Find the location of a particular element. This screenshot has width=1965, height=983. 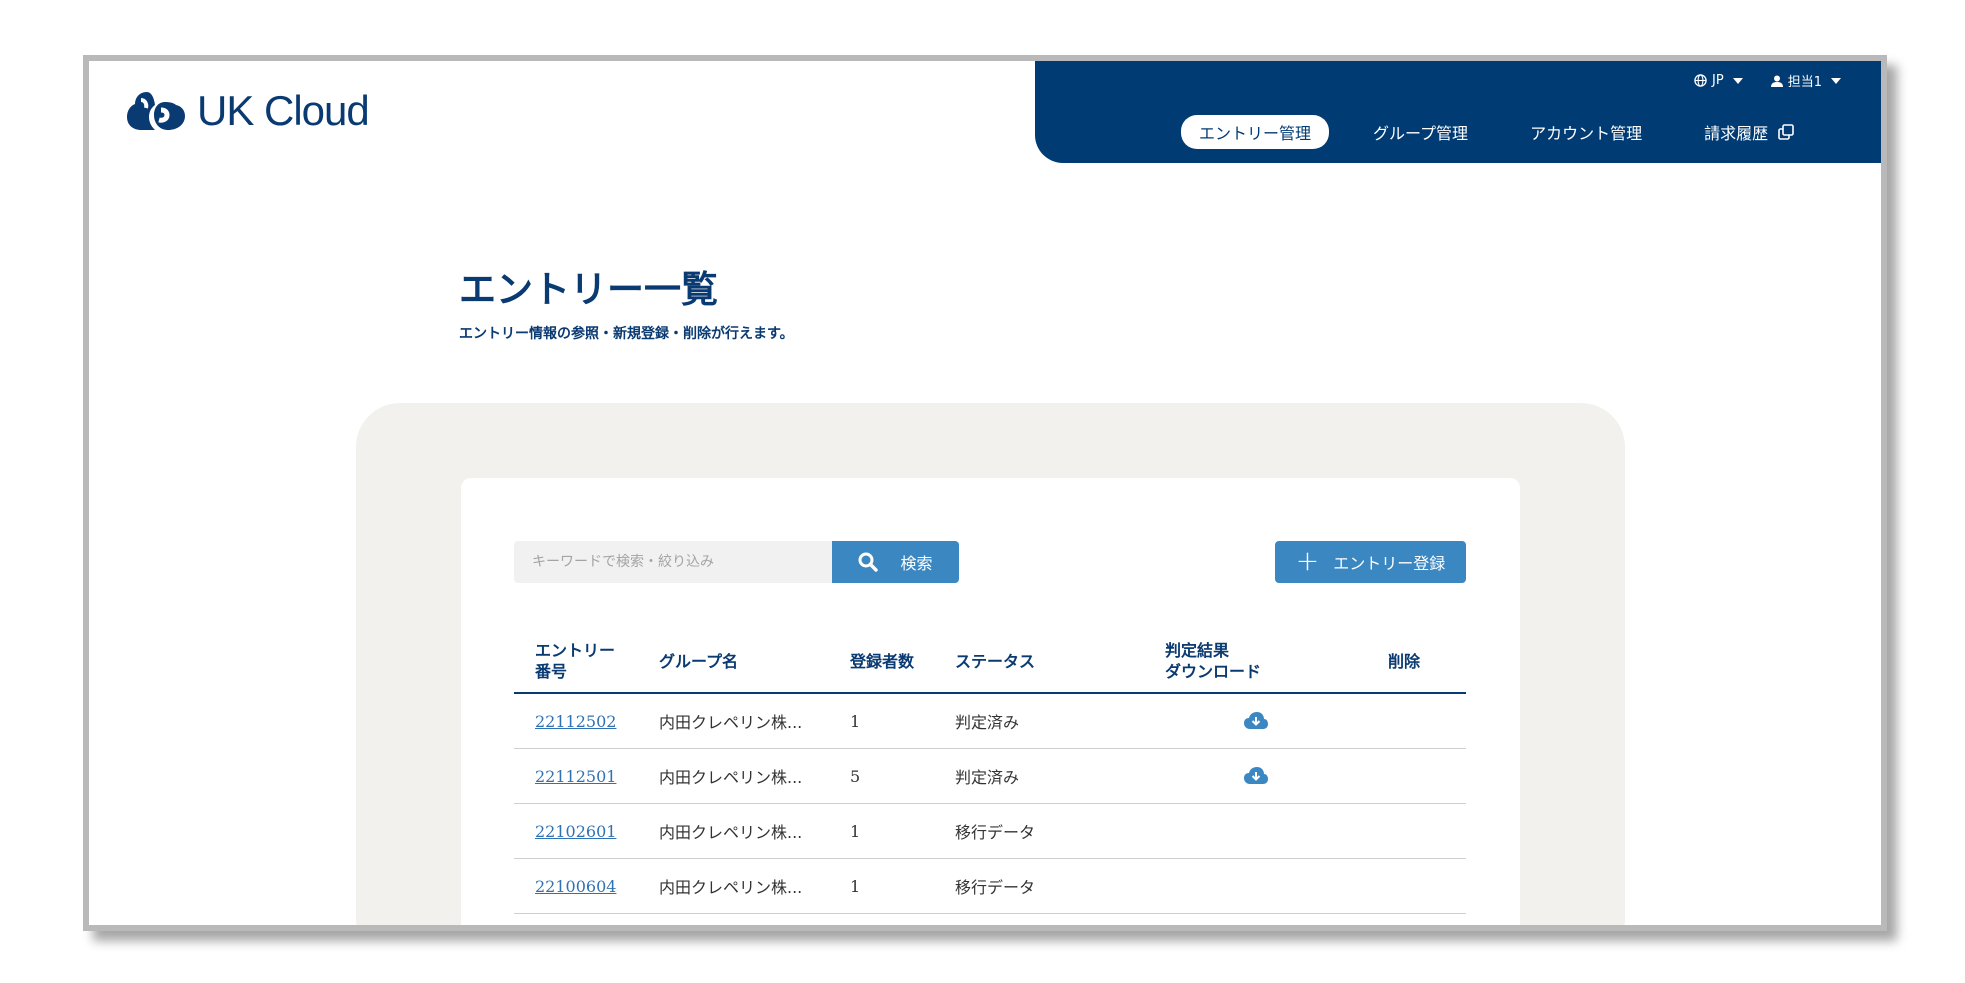

user-menu: 担当1 is located at coordinates (1805, 80).